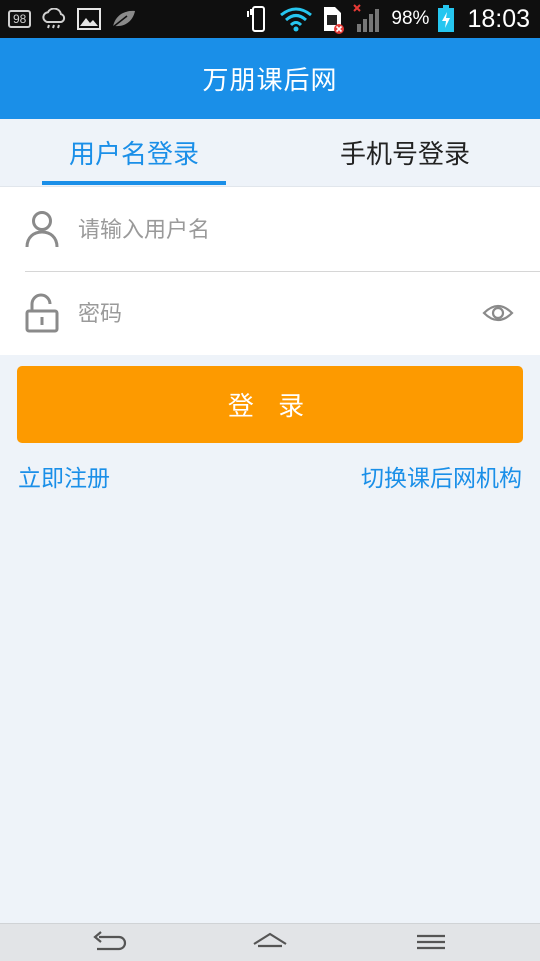  I want to click on lock-icon, so click(42, 313).